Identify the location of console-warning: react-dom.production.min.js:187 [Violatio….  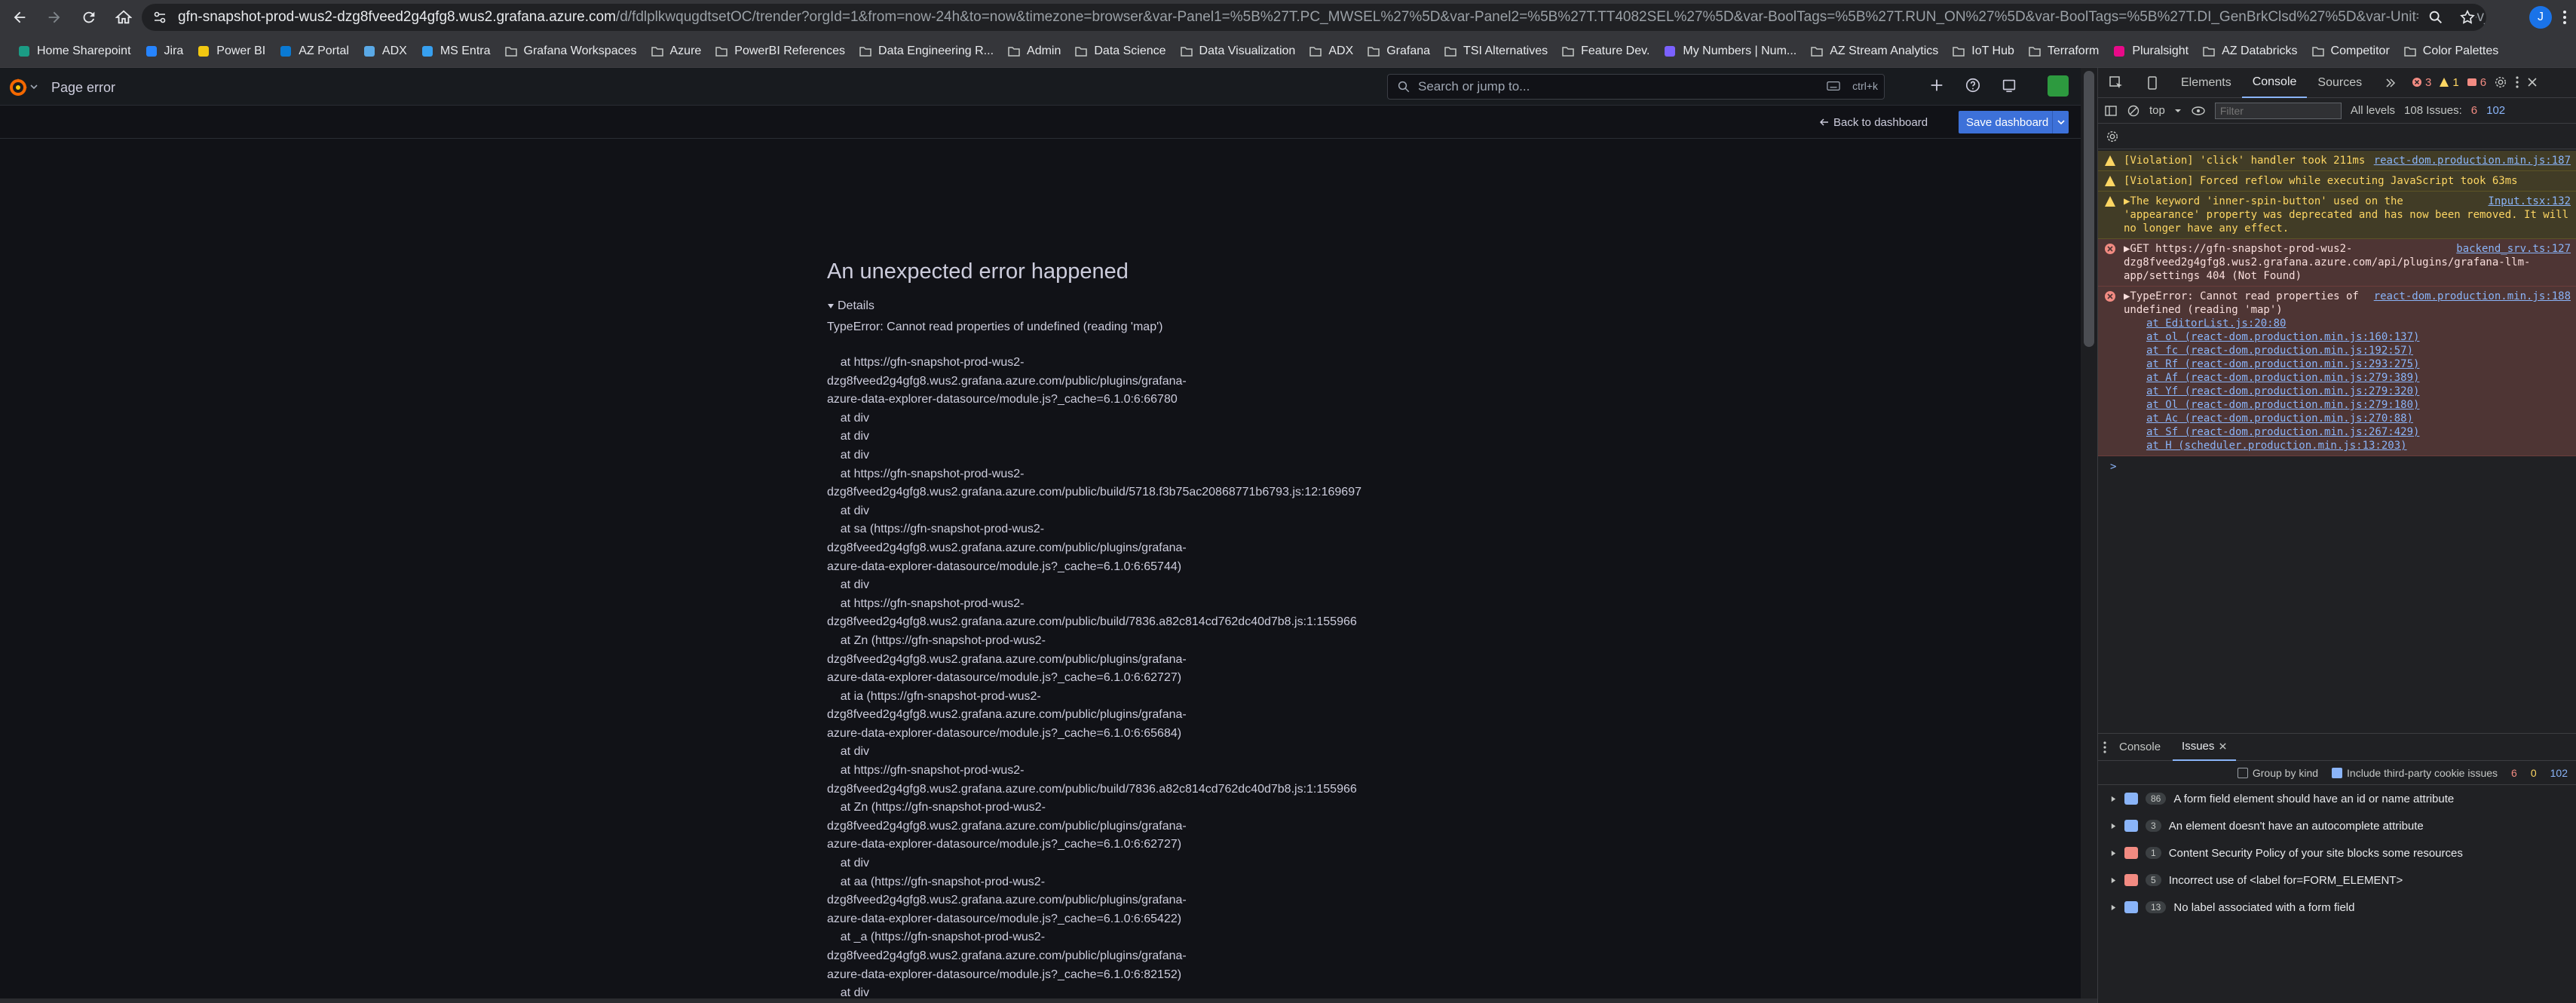
(2337, 161).